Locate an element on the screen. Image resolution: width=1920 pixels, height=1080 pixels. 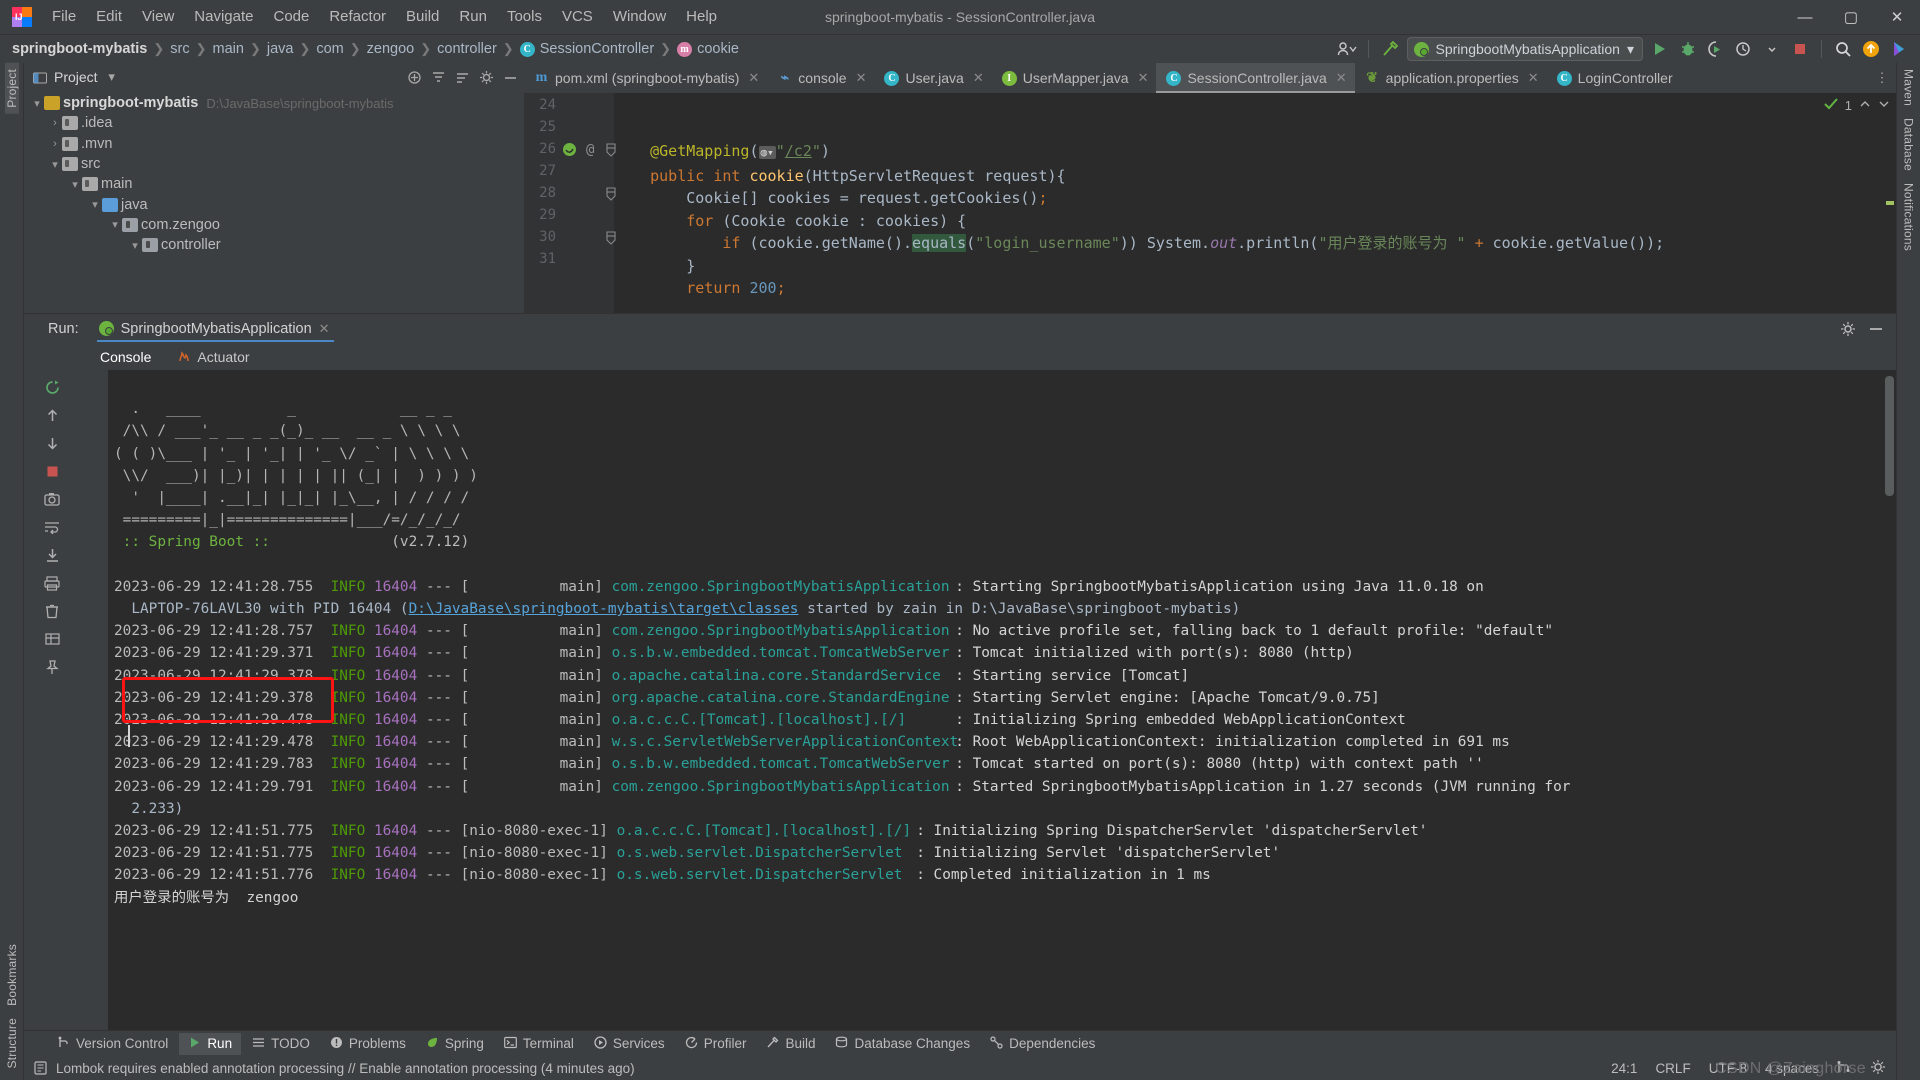
tab-console: Console is located at coordinates (122, 357).